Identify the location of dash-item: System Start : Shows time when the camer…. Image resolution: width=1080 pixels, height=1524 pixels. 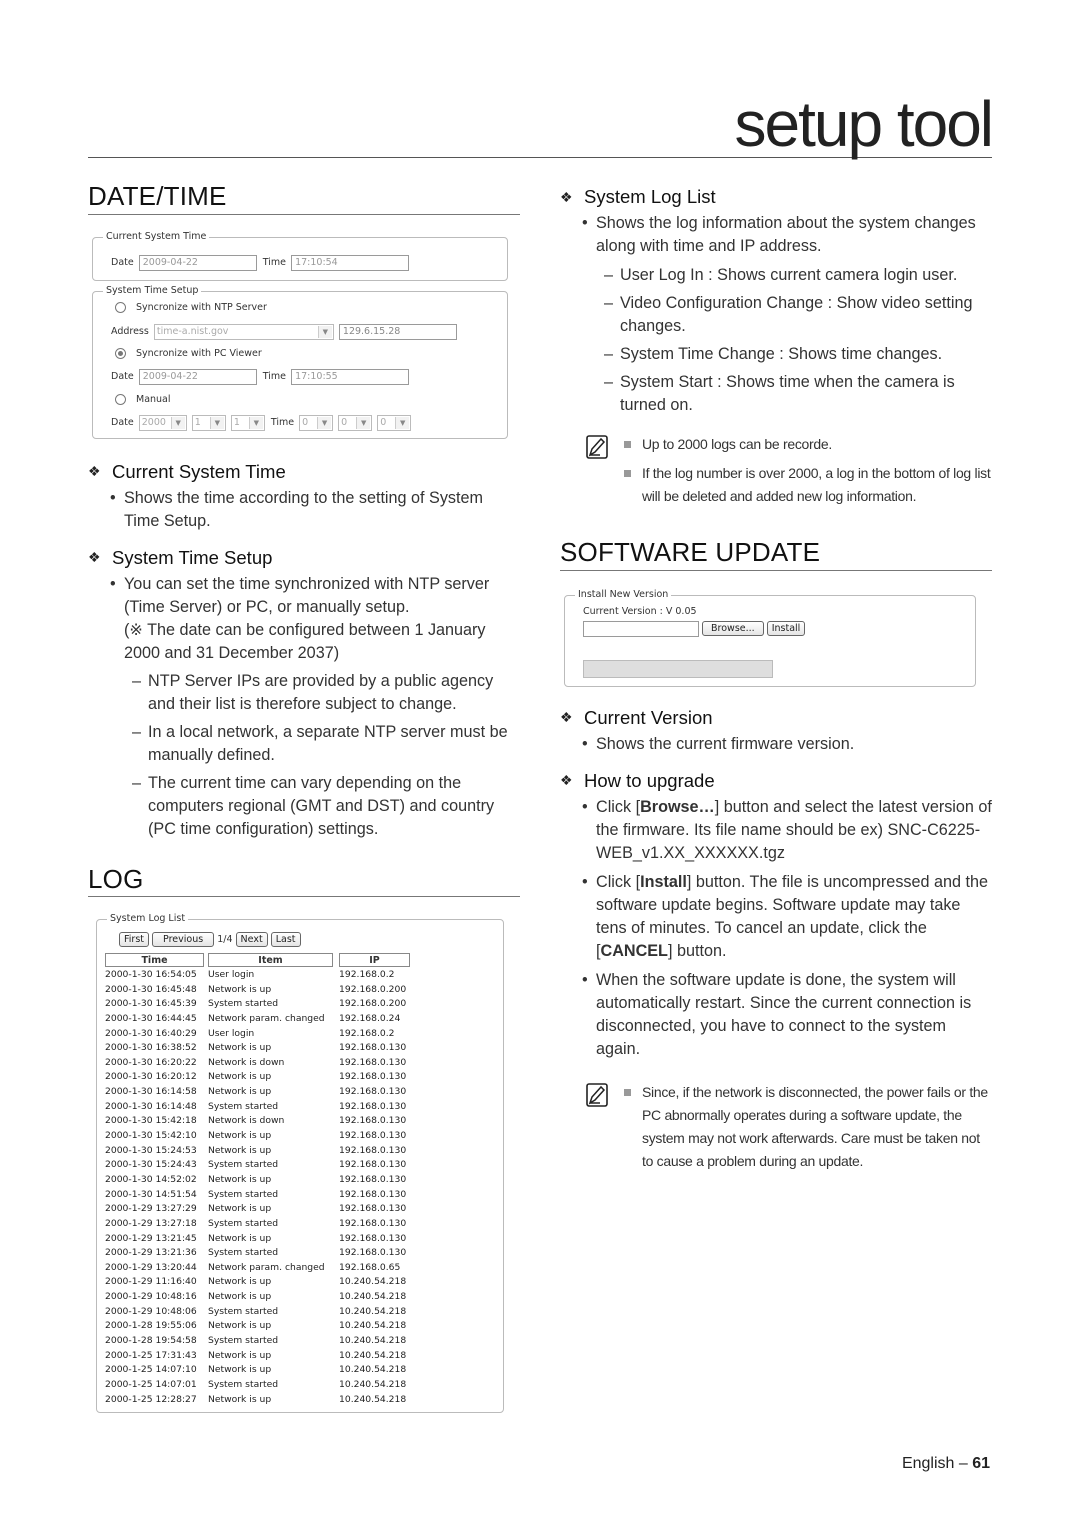
(776, 394).